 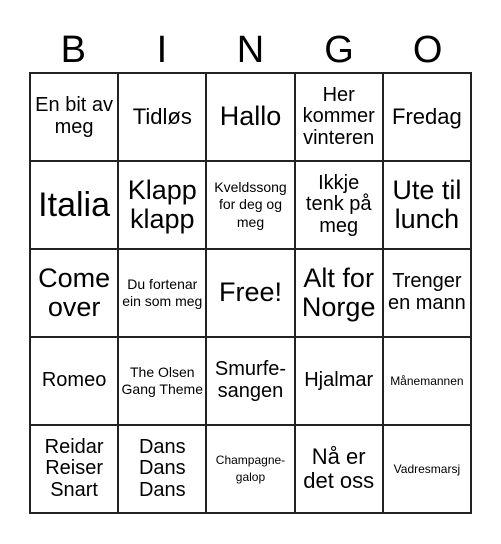 I want to click on bingo-header: B I N G O, so click(x=250, y=50).